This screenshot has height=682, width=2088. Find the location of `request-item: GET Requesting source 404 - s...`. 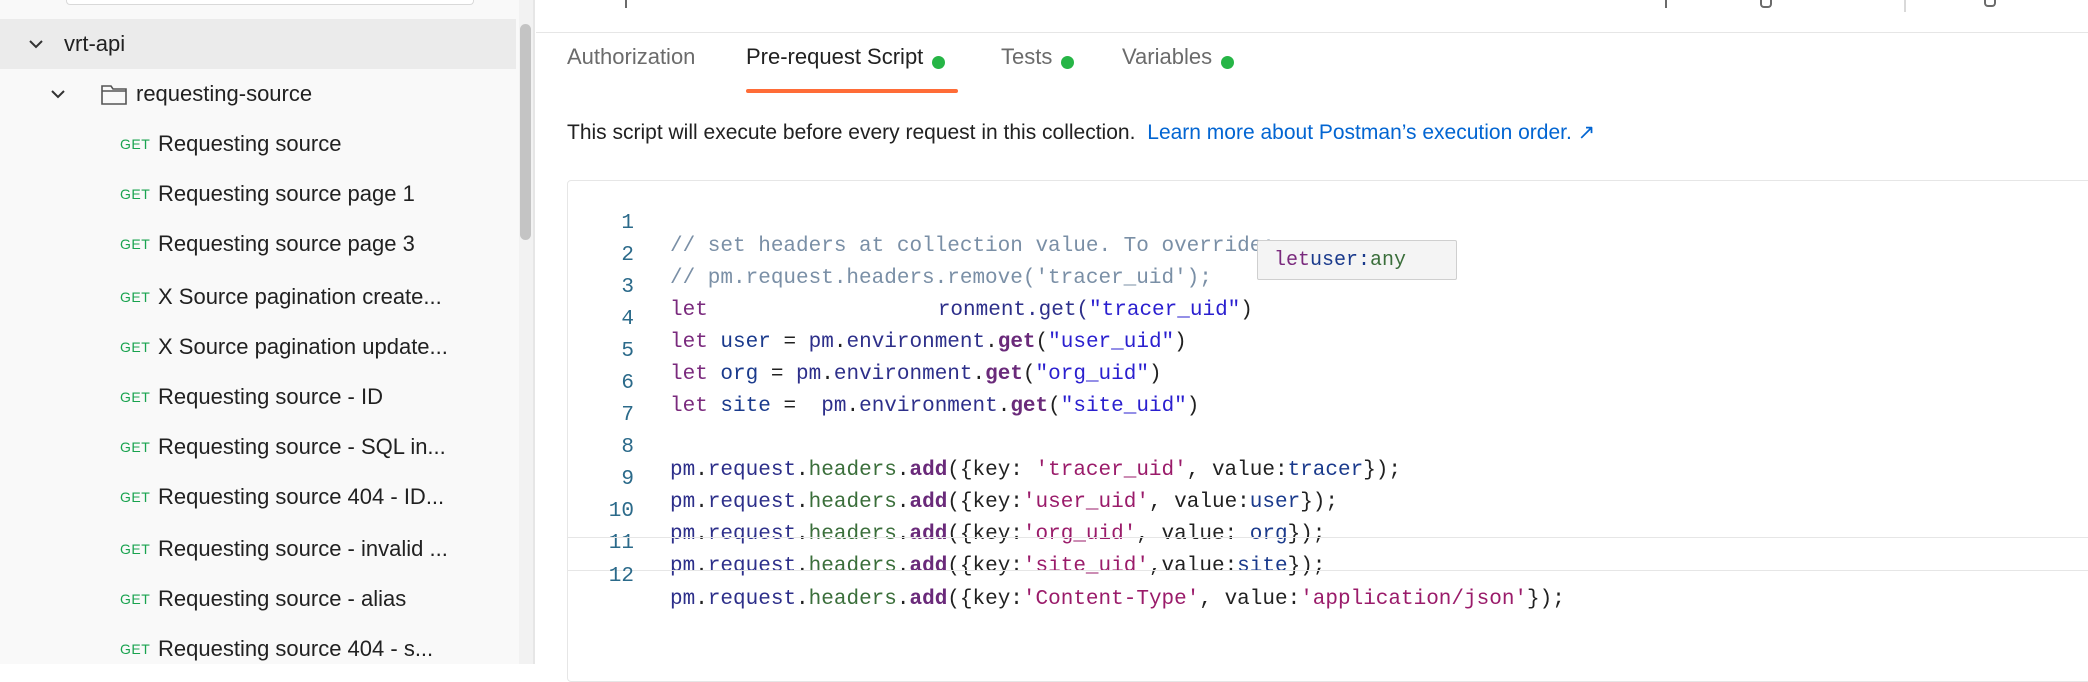

request-item: GET Requesting source 404 - s... is located at coordinates (258, 644).